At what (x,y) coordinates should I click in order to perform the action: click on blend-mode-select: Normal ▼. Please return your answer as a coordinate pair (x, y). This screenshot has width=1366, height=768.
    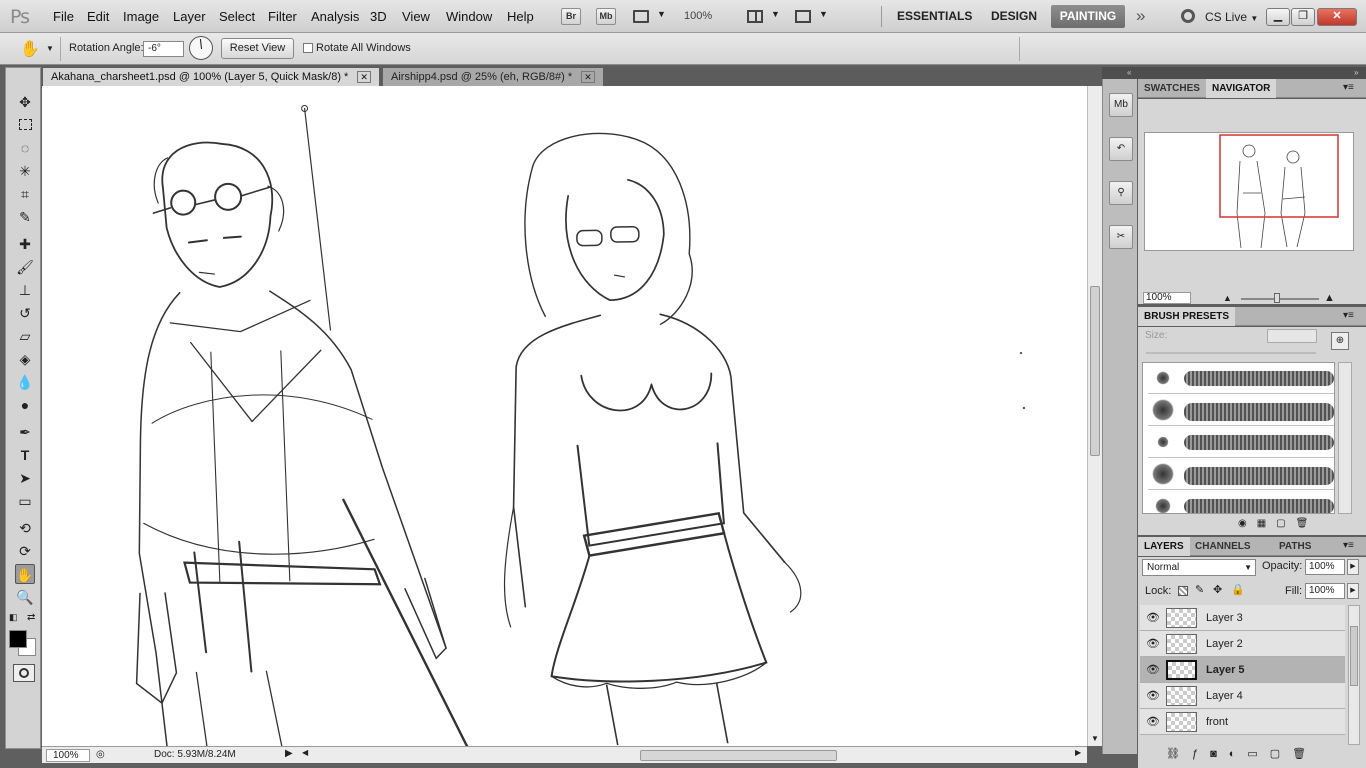
    Looking at the image, I should click on (1199, 567).